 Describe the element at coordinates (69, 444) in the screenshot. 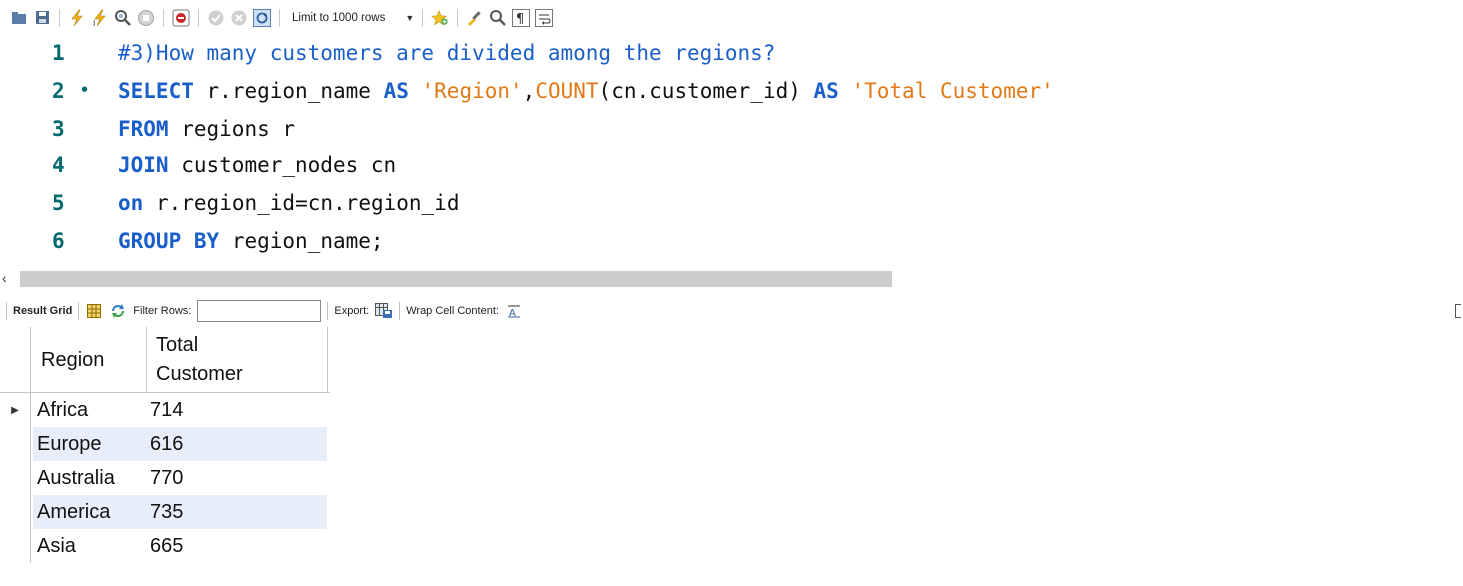

I see `region-cell: Europe` at that location.